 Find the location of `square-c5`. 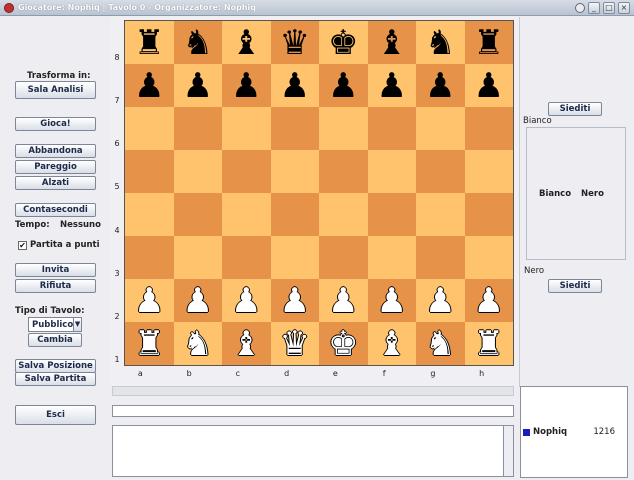

square-c5 is located at coordinates (246, 171).